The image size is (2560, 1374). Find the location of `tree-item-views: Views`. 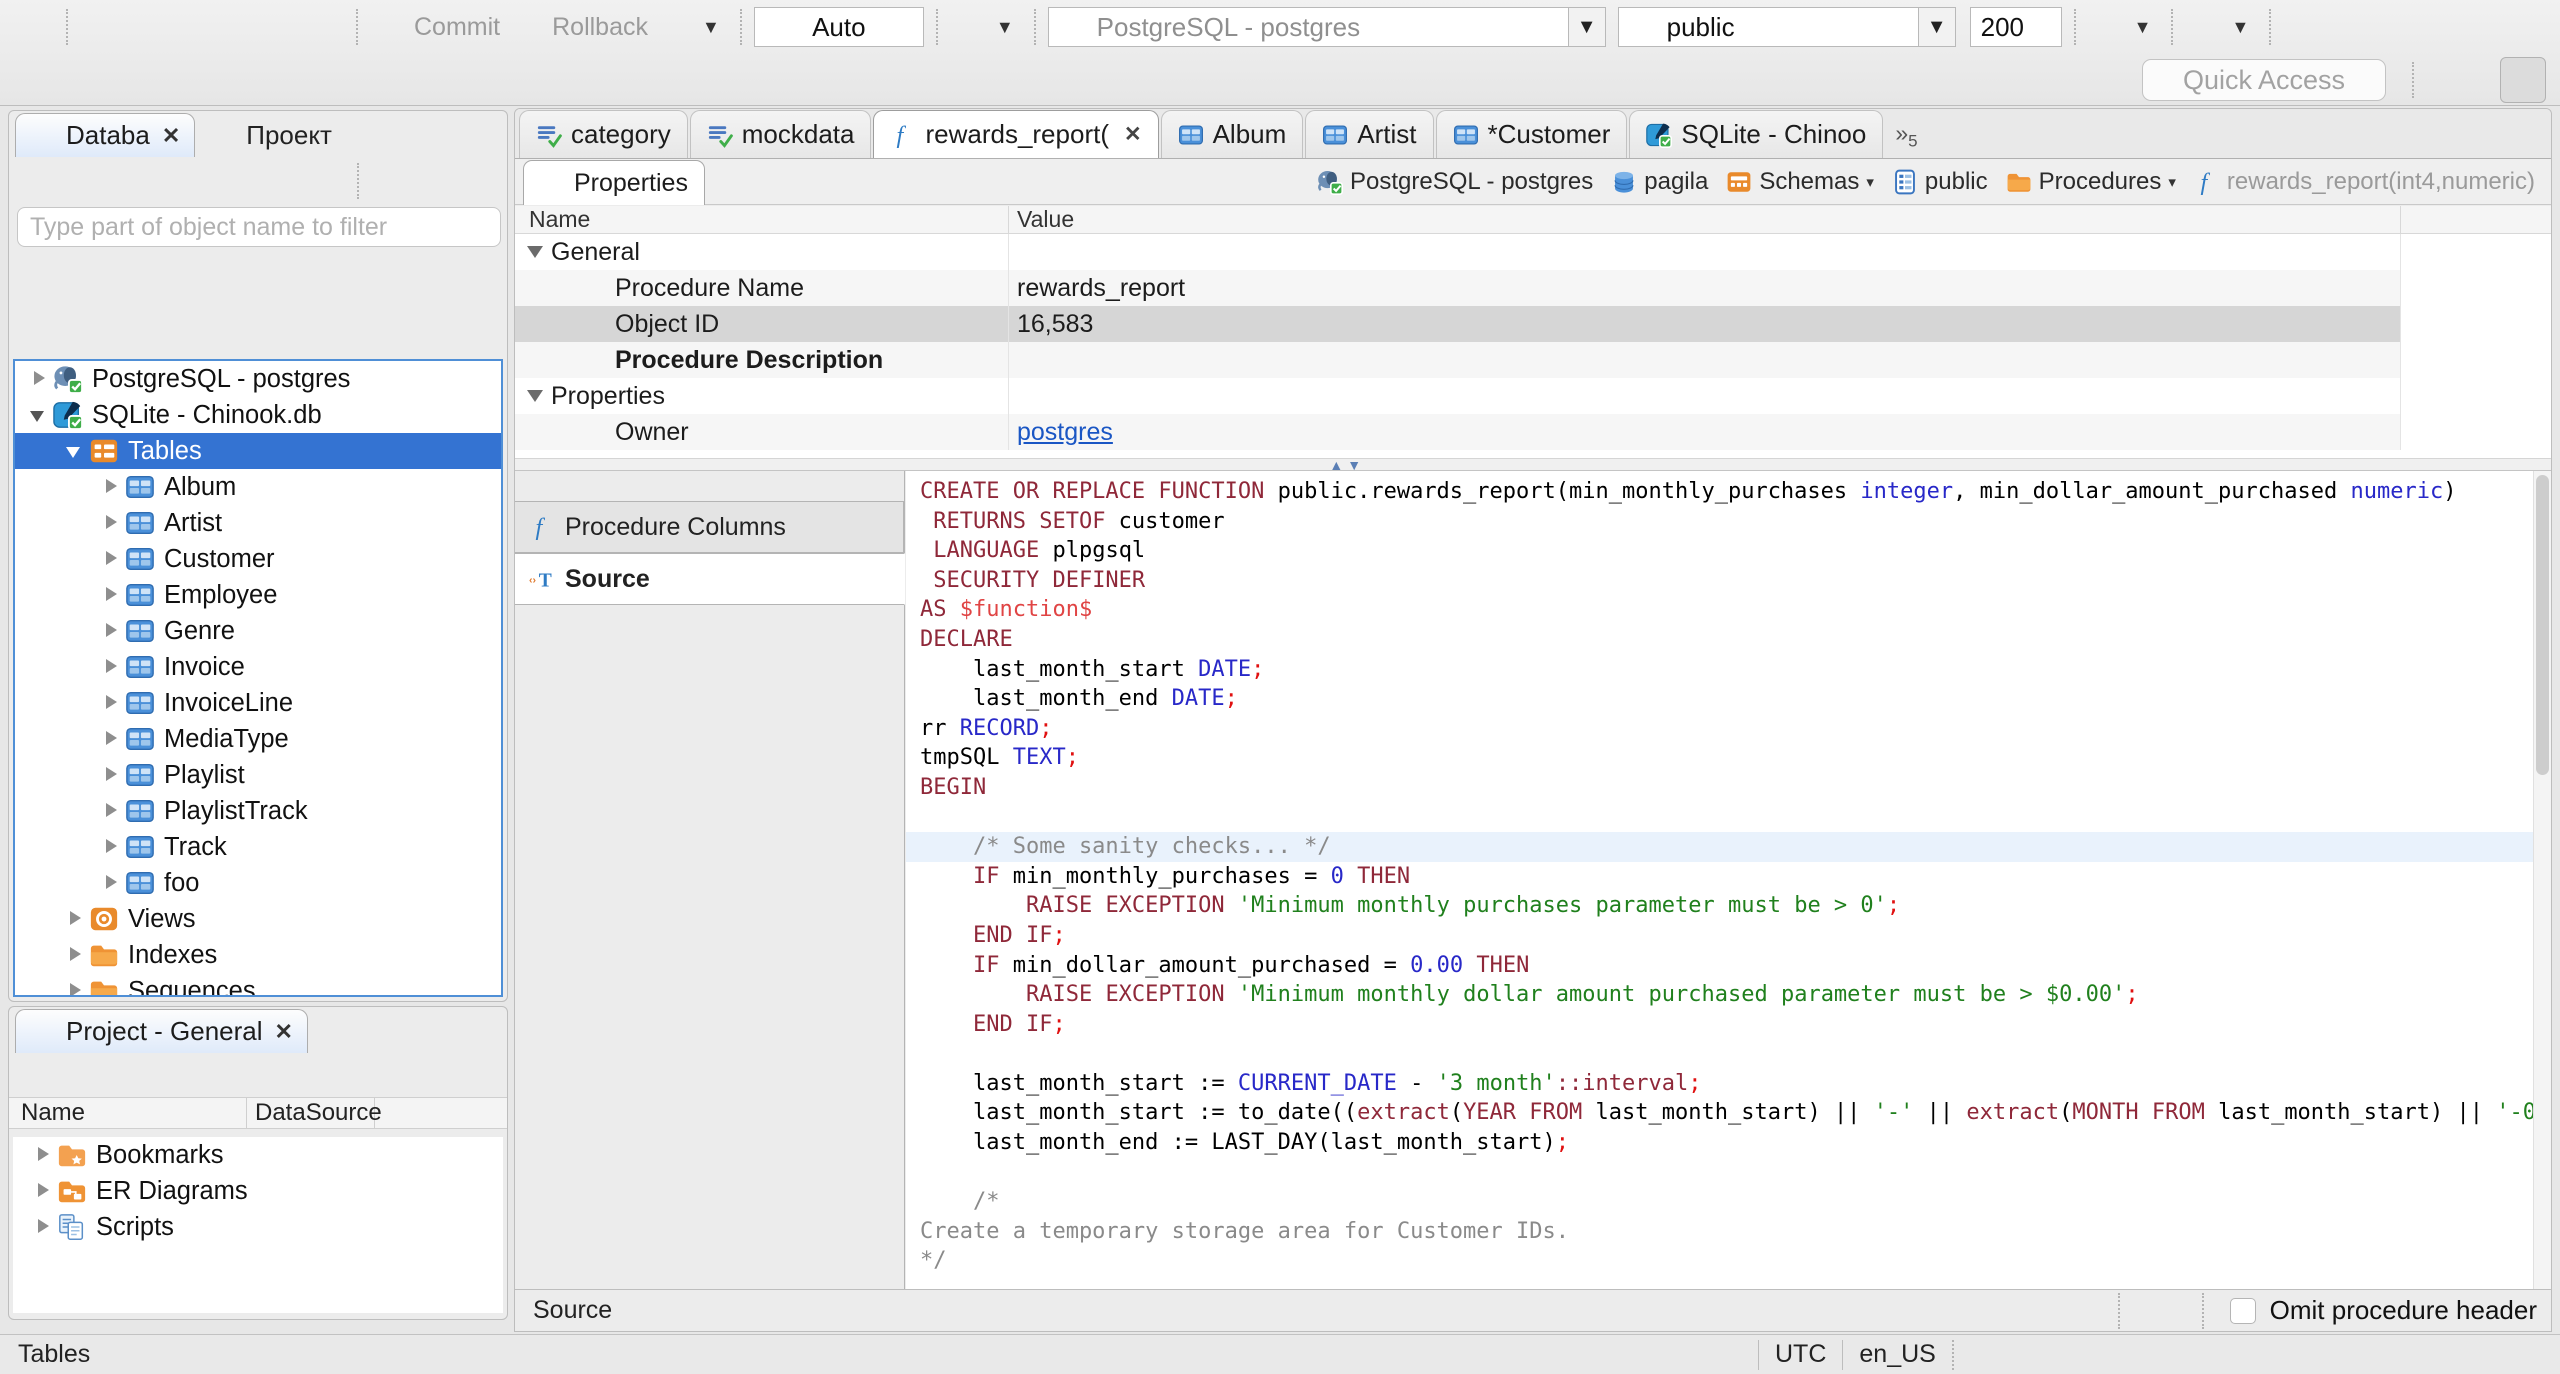

tree-item-views: Views is located at coordinates (258, 919).